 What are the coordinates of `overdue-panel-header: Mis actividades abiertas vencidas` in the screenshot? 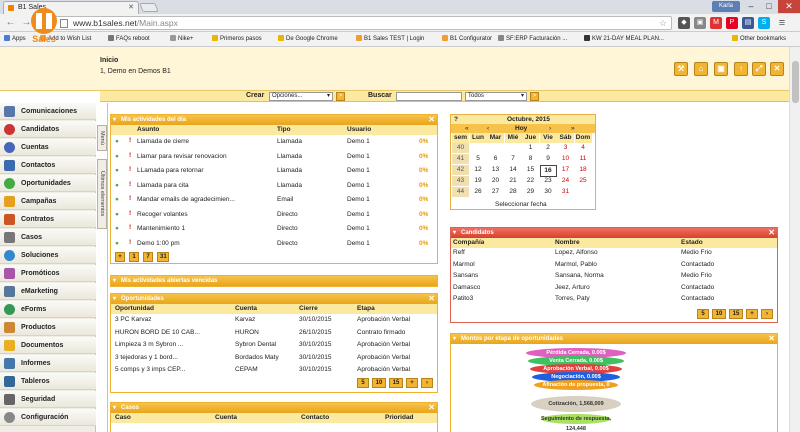 It's located at (274, 281).